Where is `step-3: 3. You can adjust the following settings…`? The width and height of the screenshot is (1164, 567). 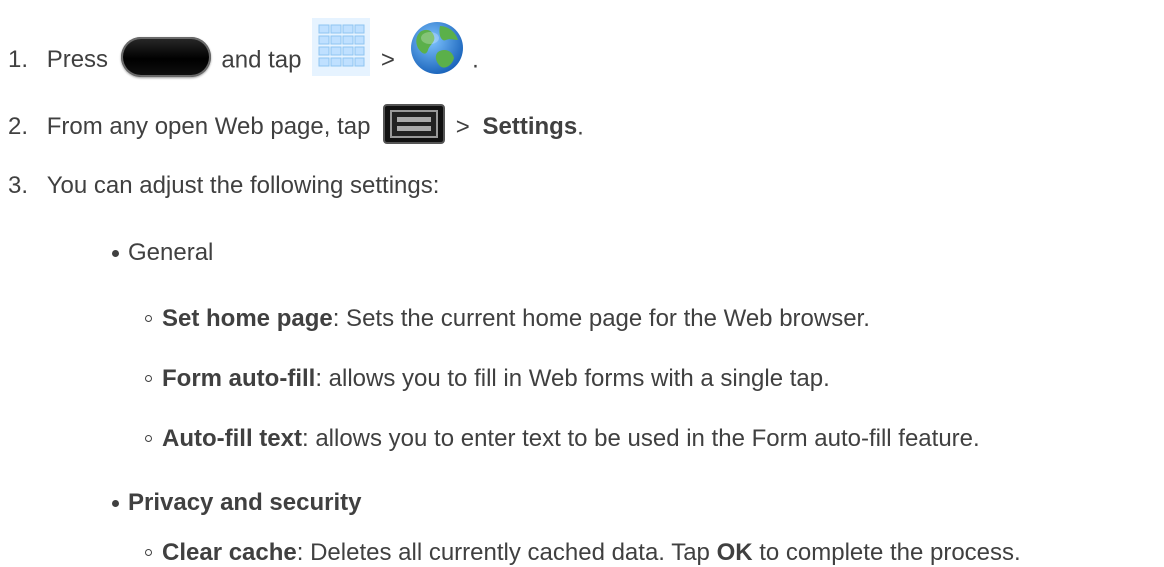 step-3: 3. You can adjust the following settings… is located at coordinates (223, 186).